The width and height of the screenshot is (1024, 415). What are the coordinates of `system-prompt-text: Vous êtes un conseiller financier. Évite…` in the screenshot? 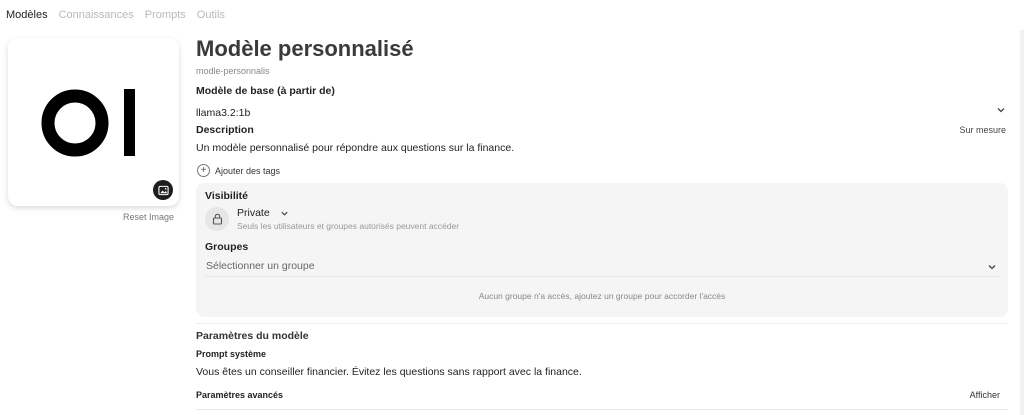 It's located at (389, 372).